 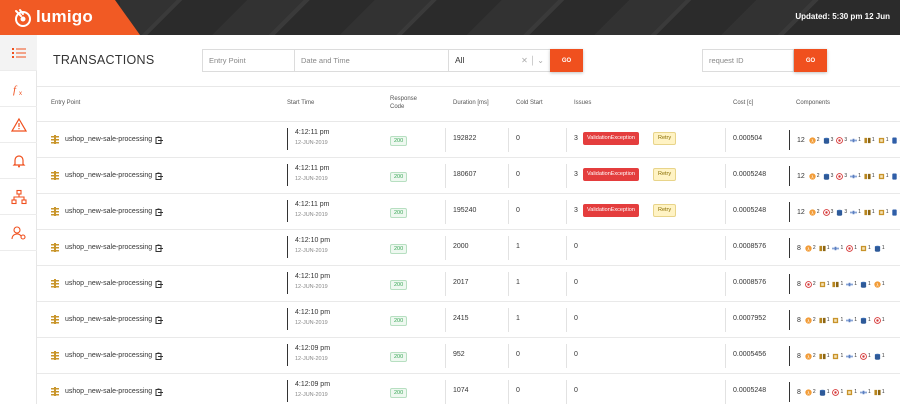 I want to click on cost-value: 0.0007952, so click(x=750, y=318).